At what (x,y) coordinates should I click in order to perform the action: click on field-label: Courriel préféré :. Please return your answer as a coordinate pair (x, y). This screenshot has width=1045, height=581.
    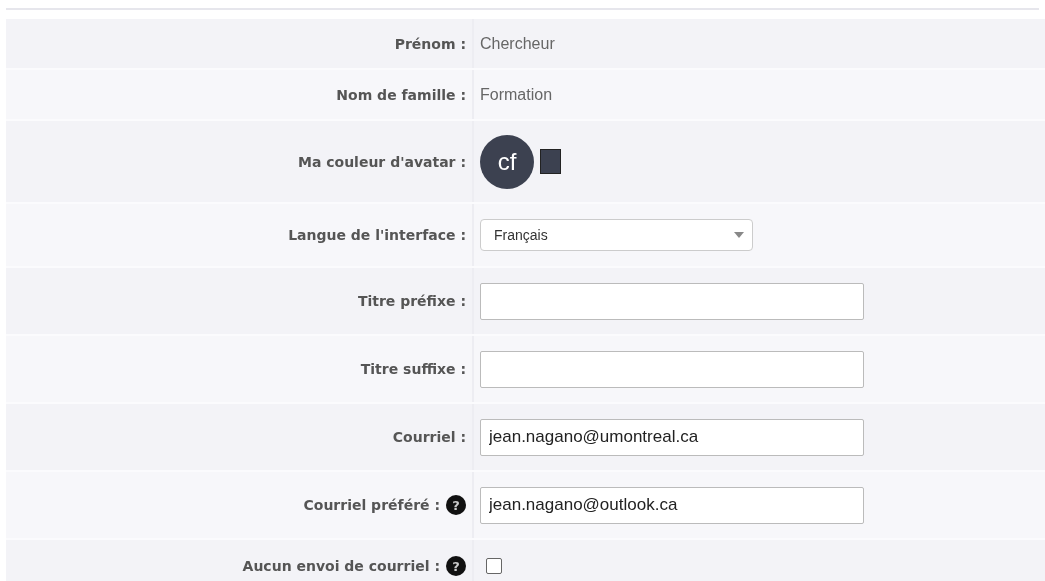
    Looking at the image, I should click on (371, 505).